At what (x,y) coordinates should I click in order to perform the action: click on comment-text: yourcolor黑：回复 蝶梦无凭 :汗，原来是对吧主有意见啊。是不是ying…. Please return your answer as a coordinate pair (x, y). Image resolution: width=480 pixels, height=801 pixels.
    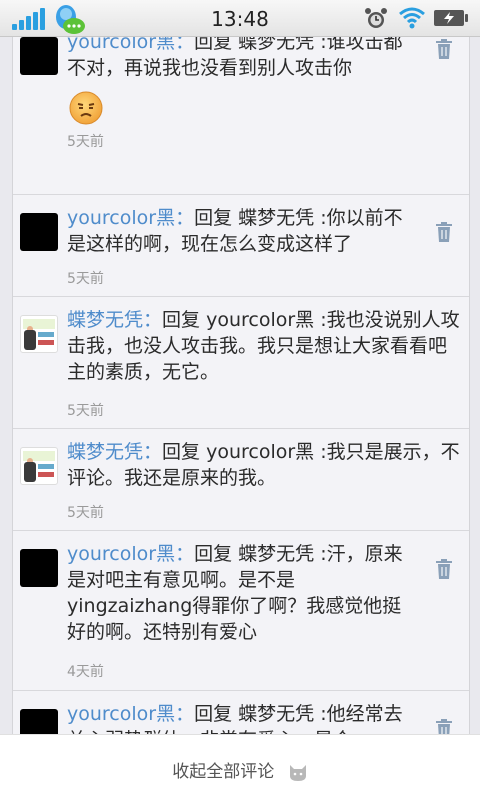
    Looking at the image, I should click on (235, 593).